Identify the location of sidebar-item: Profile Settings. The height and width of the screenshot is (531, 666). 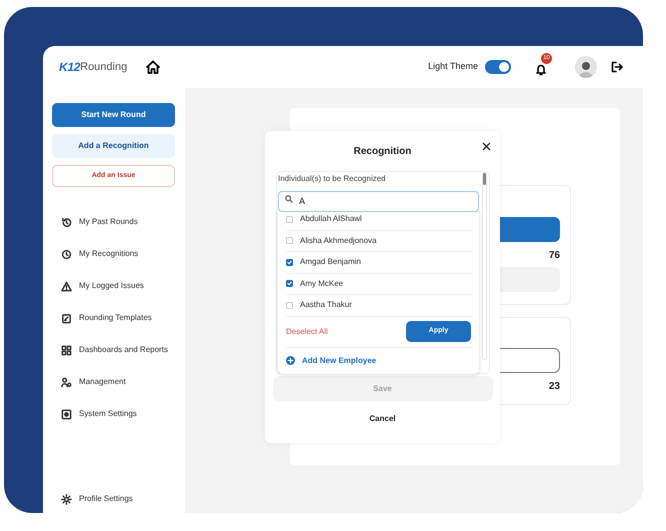
(113, 499).